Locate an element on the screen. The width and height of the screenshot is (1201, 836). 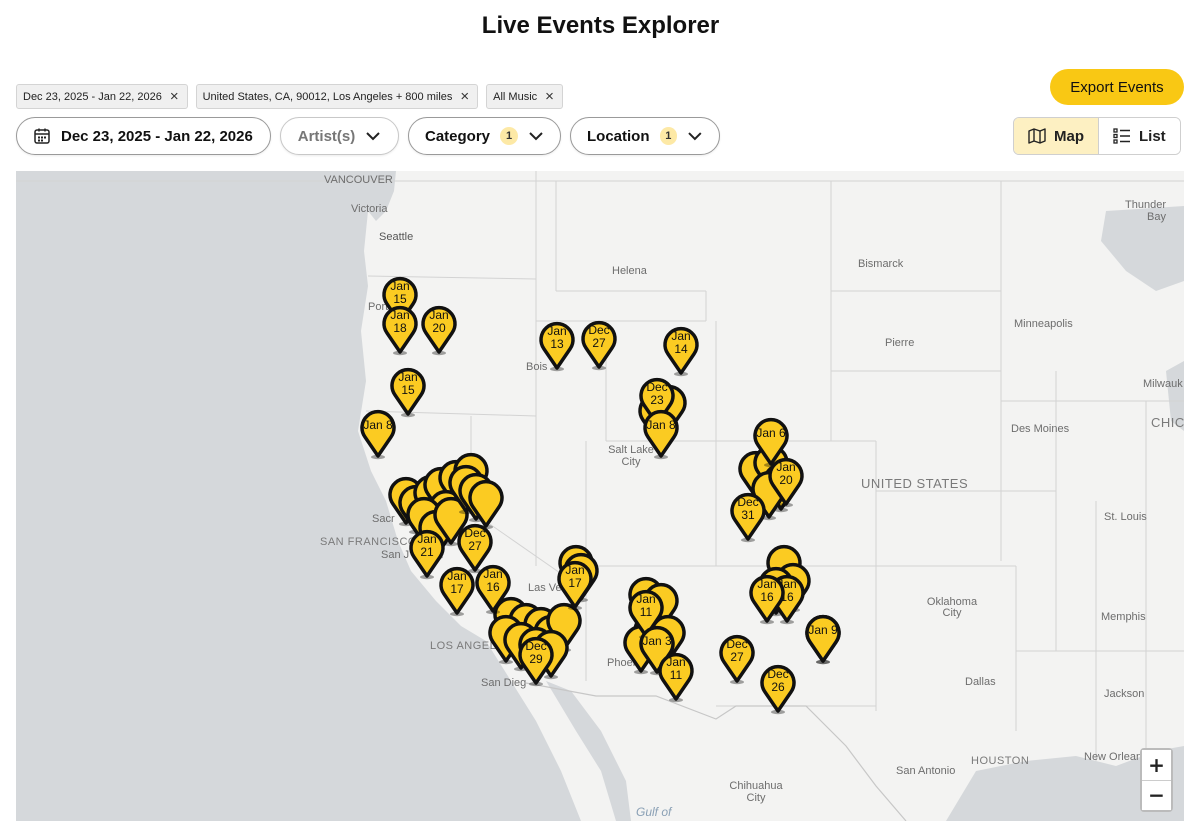
event-pin: Dec 29 is located at coordinates (536, 660).